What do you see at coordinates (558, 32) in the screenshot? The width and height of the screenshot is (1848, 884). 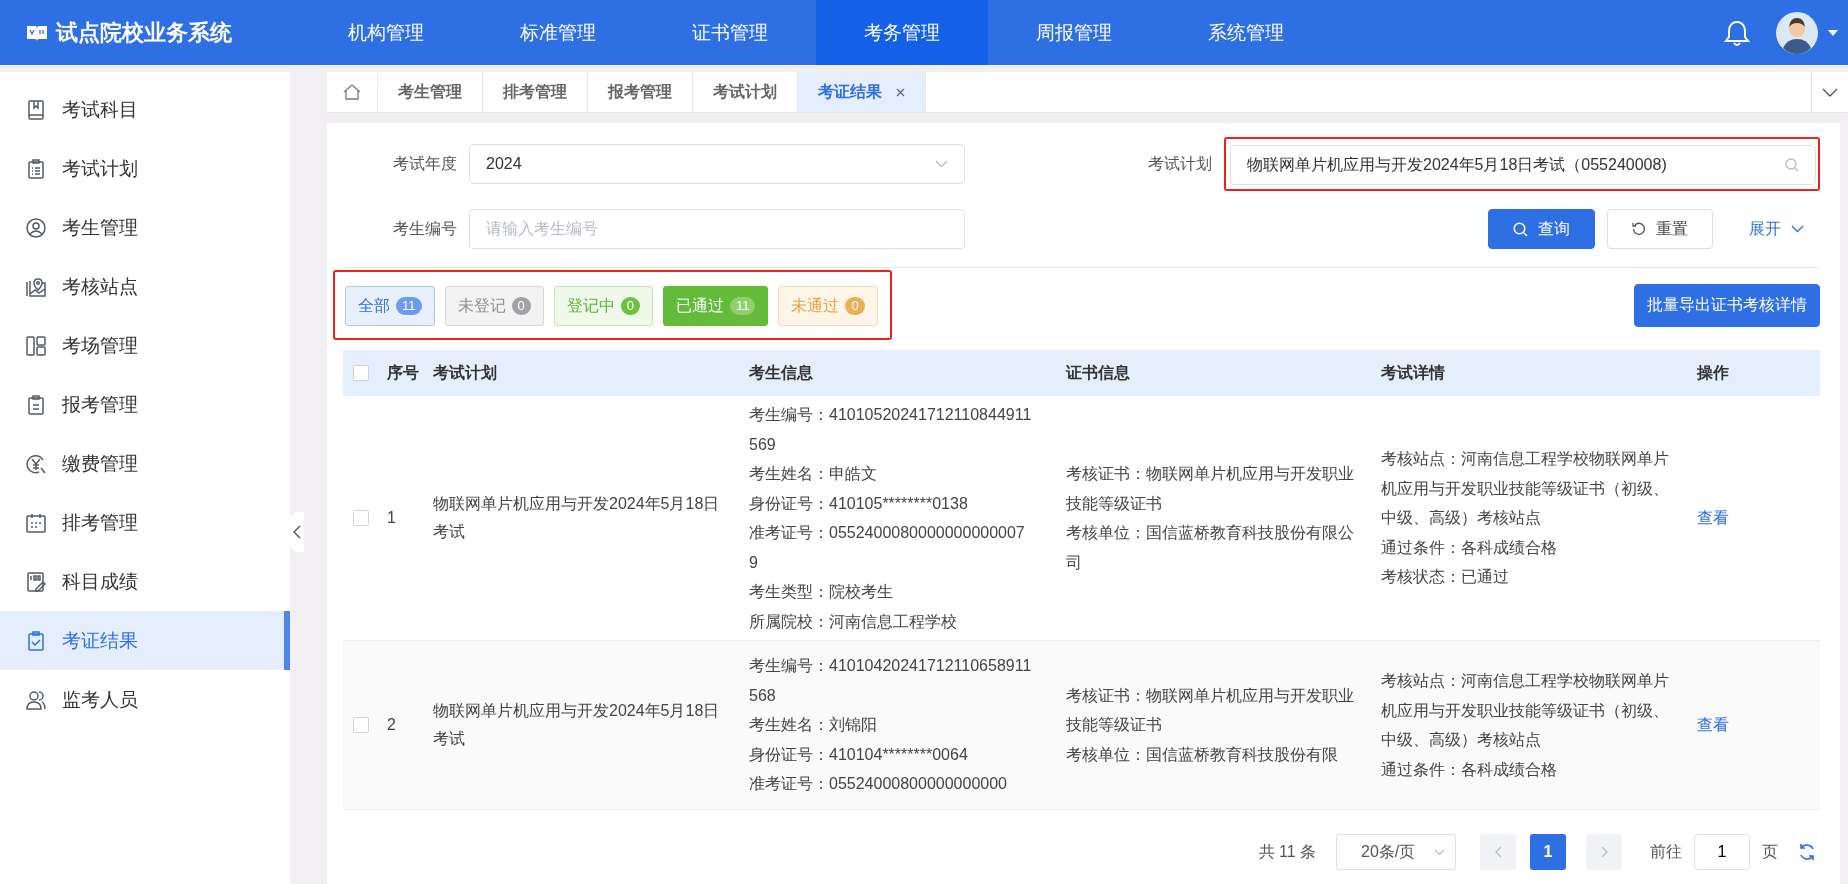 I see `nav-tab: 标准管理` at bounding box center [558, 32].